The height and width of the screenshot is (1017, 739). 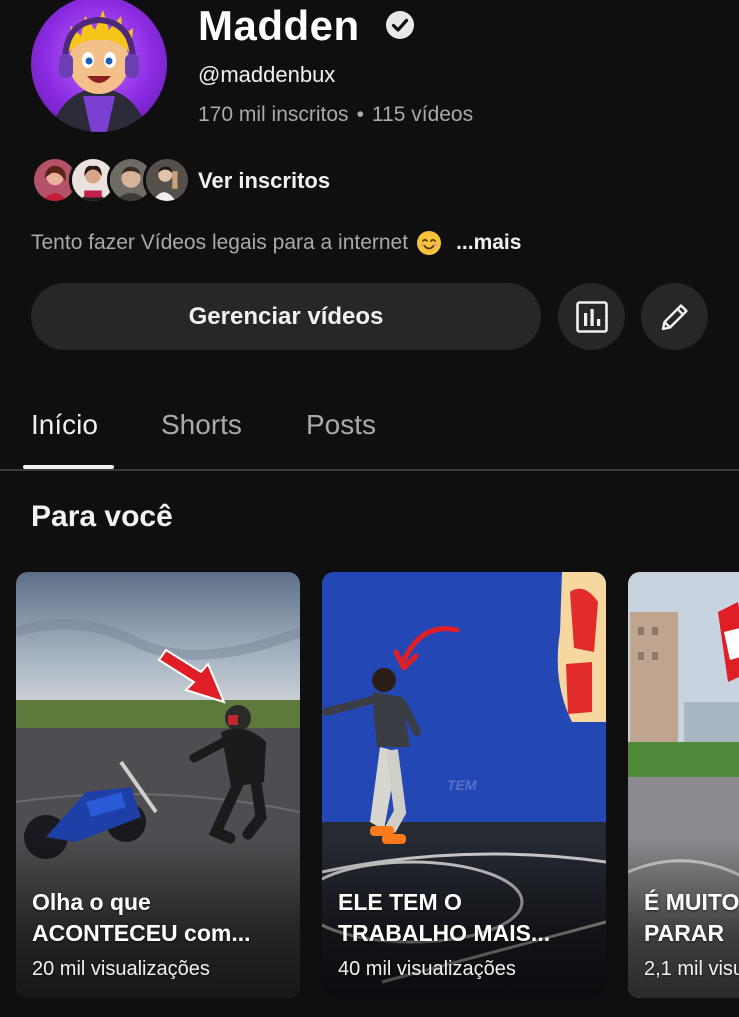 What do you see at coordinates (111, 180) in the screenshot?
I see `subscriber-avatars` at bounding box center [111, 180].